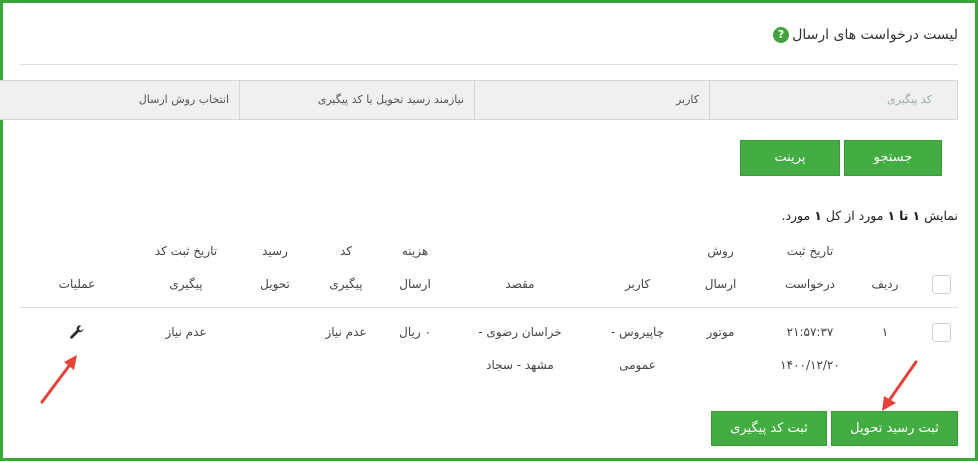 This screenshot has width=978, height=461. I want to click on user-select-label: کاربر, so click(687, 99).